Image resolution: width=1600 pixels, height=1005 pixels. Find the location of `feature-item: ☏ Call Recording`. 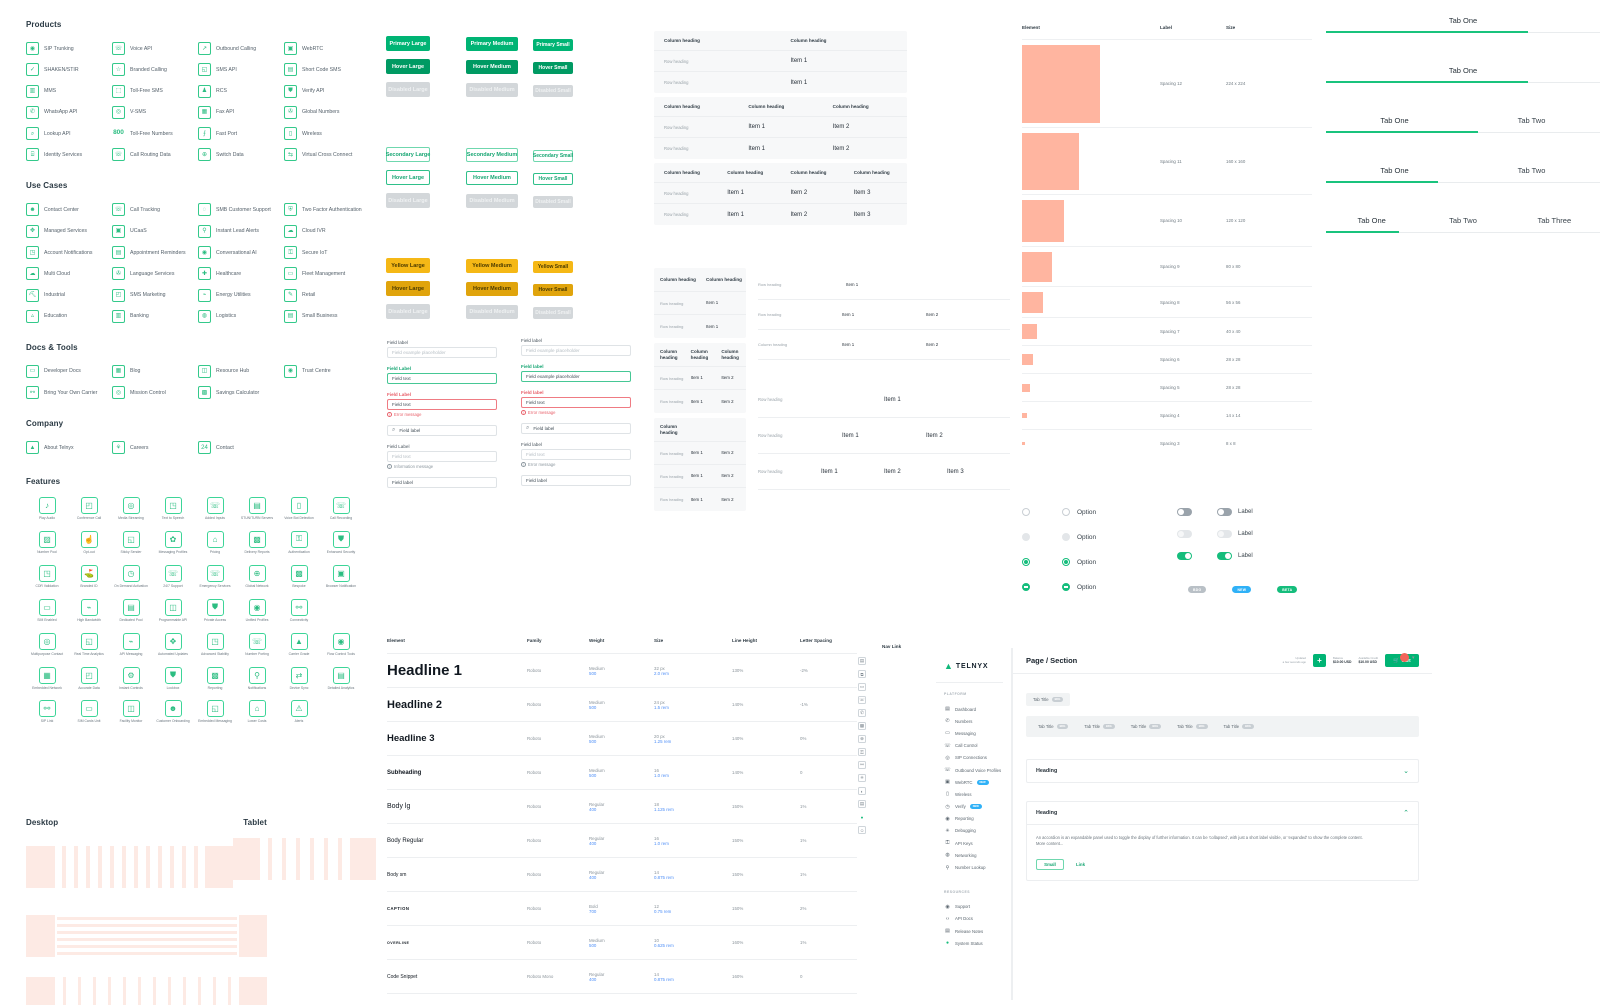

feature-item: ☏ Call Recording is located at coordinates (341, 509).